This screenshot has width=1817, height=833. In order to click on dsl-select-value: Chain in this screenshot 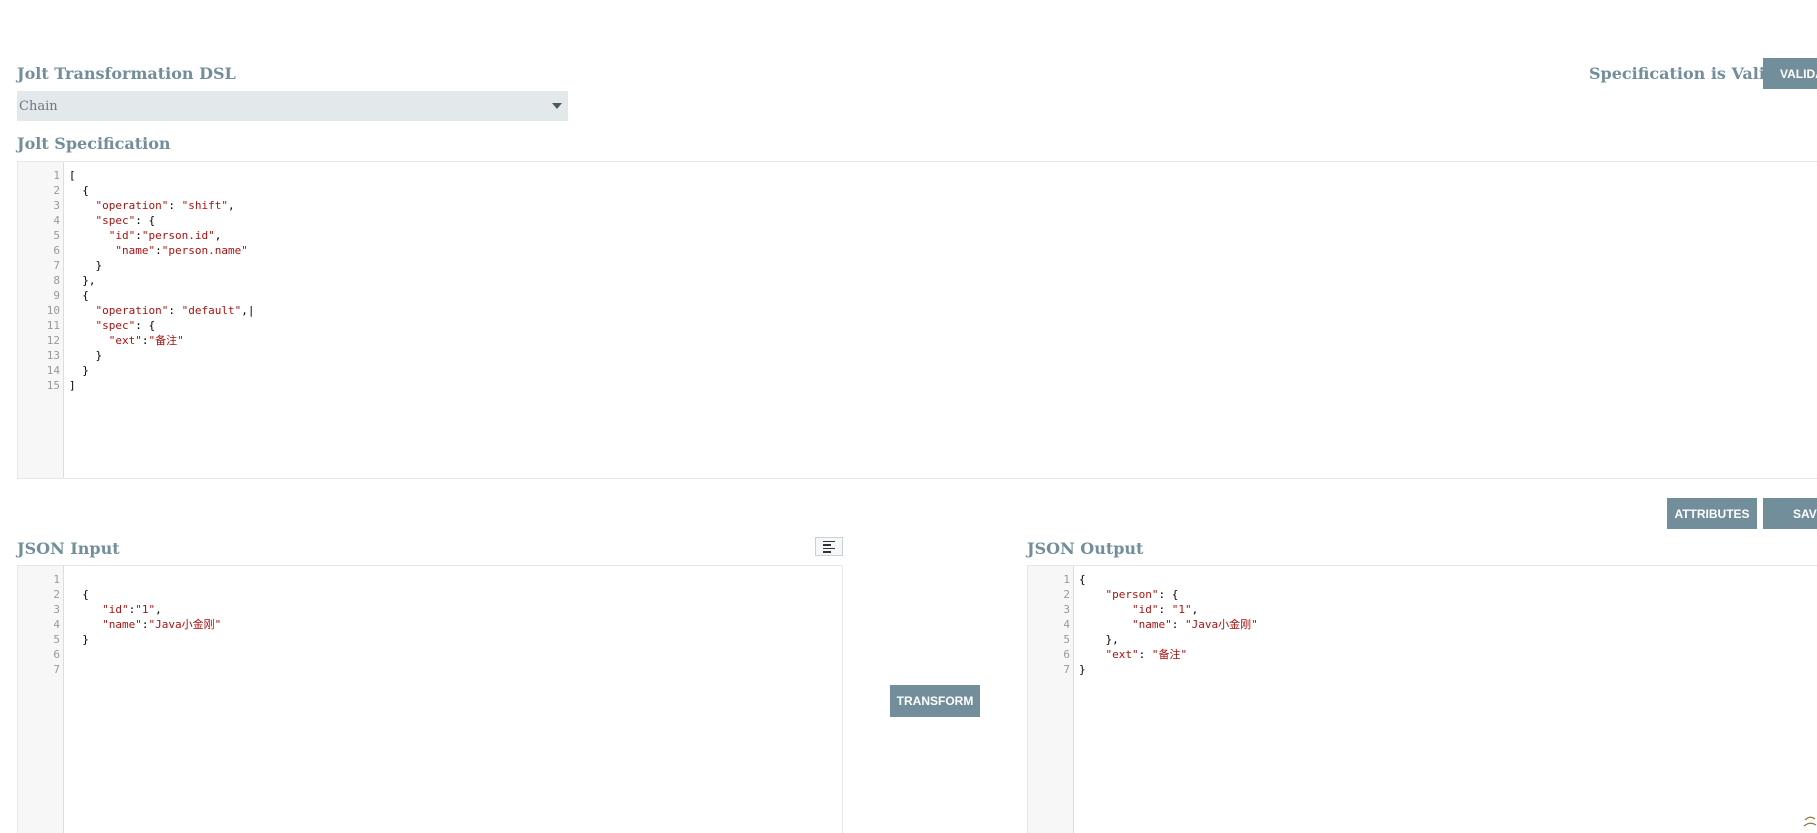, I will do `click(38, 106)`.